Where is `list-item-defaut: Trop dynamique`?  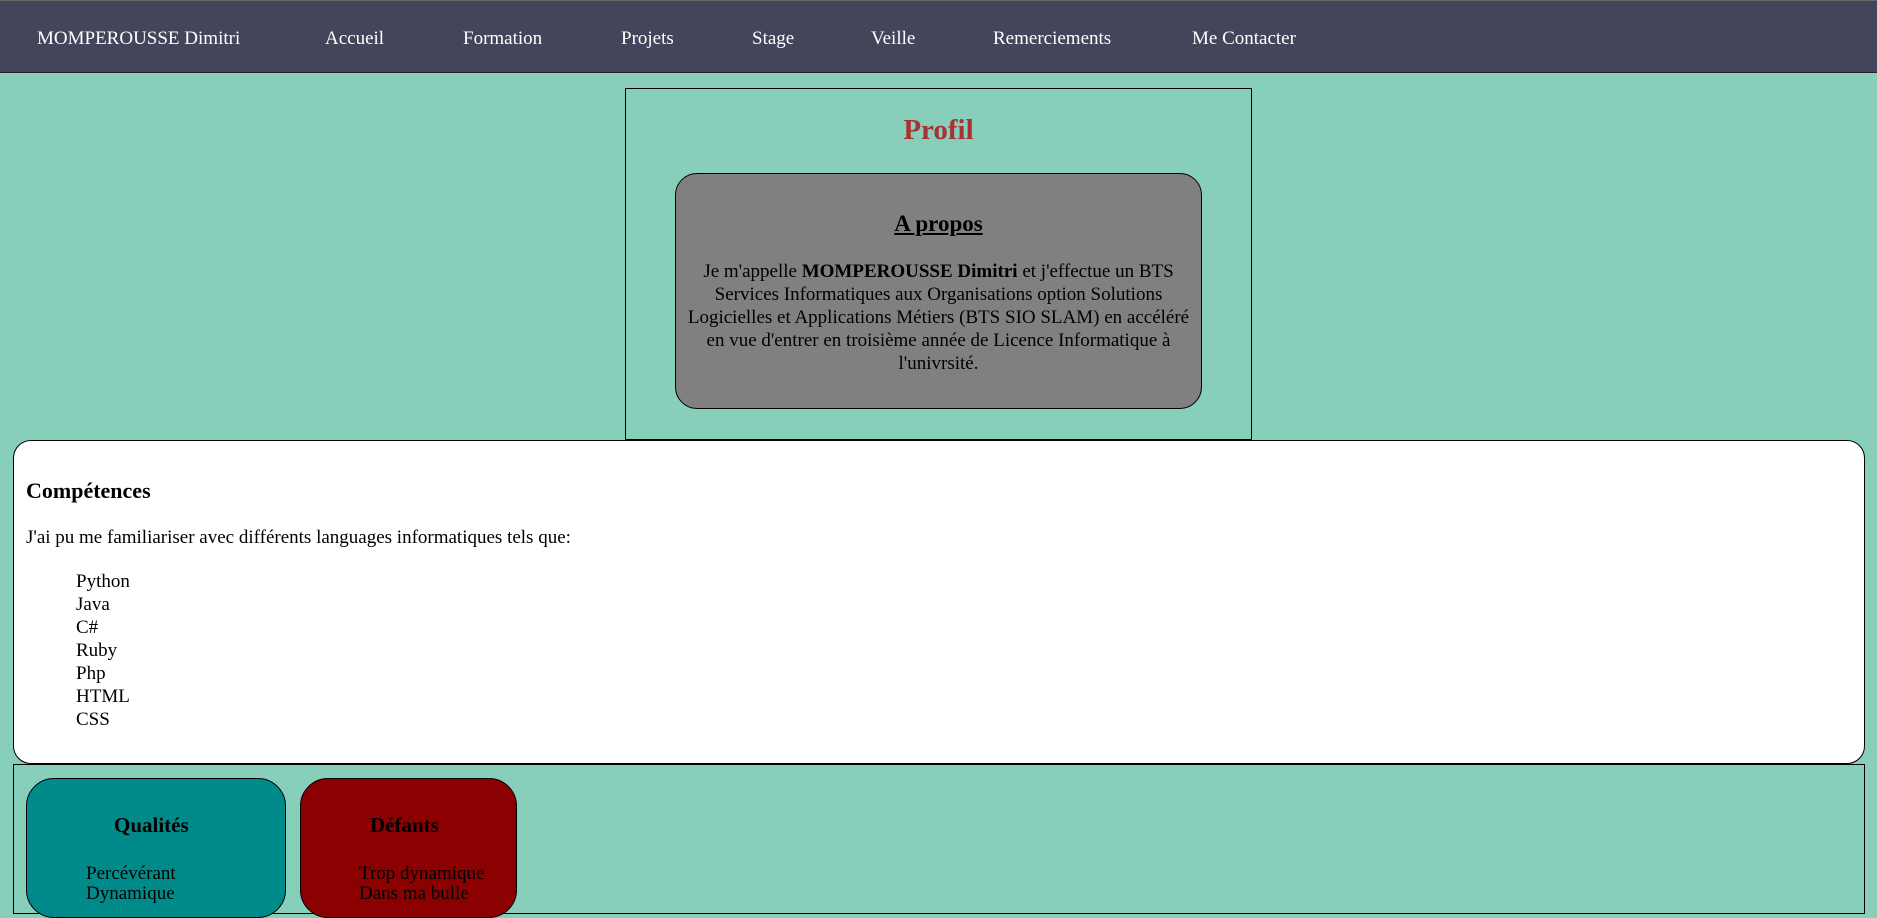 list-item-defaut: Trop dynamique is located at coordinates (422, 873).